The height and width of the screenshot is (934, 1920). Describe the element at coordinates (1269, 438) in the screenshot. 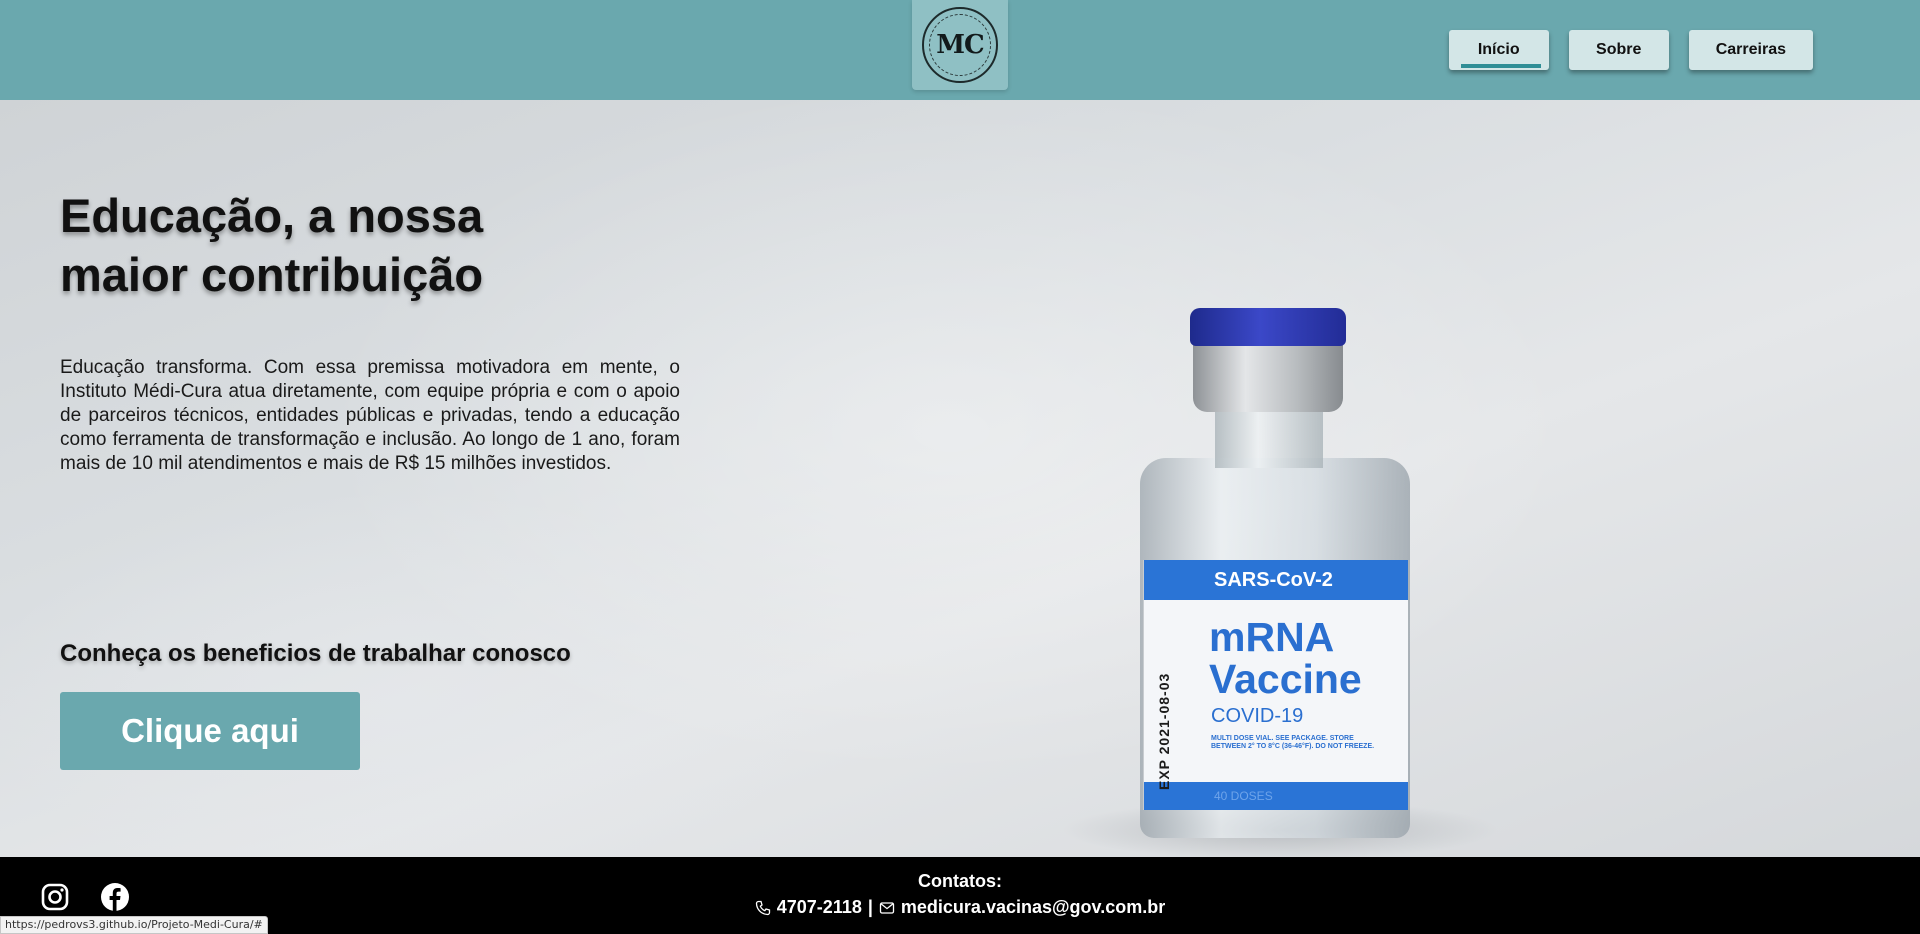

I see `vial-neck` at that location.